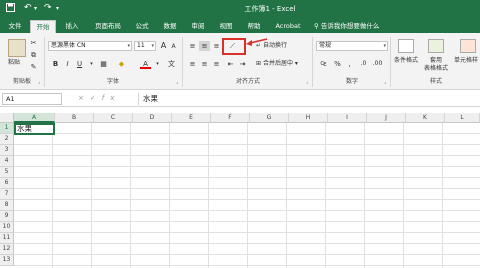 The image size is (480, 268). Describe the element at coordinates (33, 67) in the screenshot. I see `format-painter-icon: ✎` at that location.